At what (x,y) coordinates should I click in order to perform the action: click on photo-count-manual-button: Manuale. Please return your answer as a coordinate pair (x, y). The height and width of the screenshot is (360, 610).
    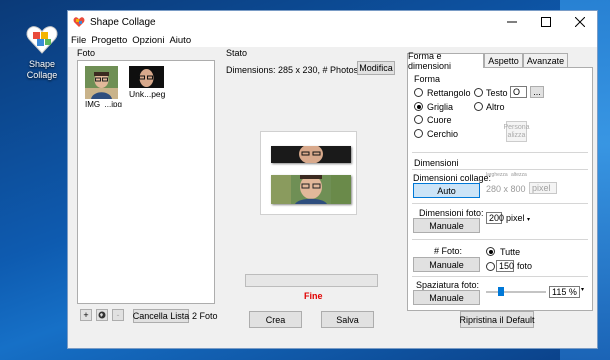
    Looking at the image, I should click on (446, 264).